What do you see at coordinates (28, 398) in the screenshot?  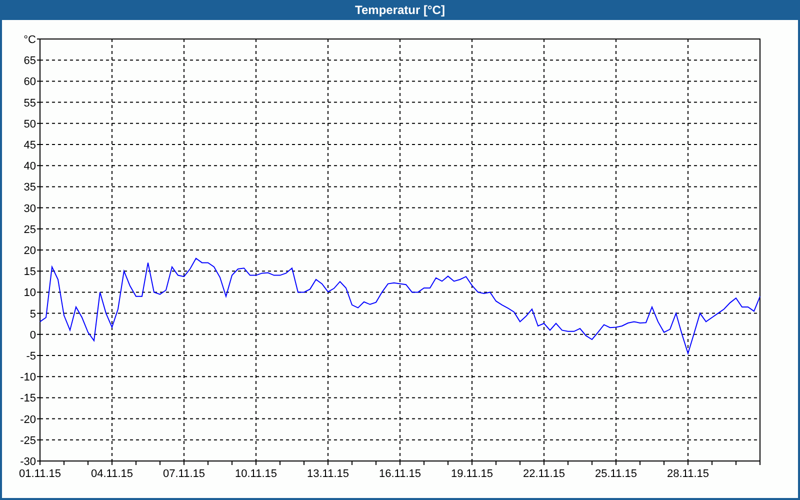 I see `axis-label: -15` at bounding box center [28, 398].